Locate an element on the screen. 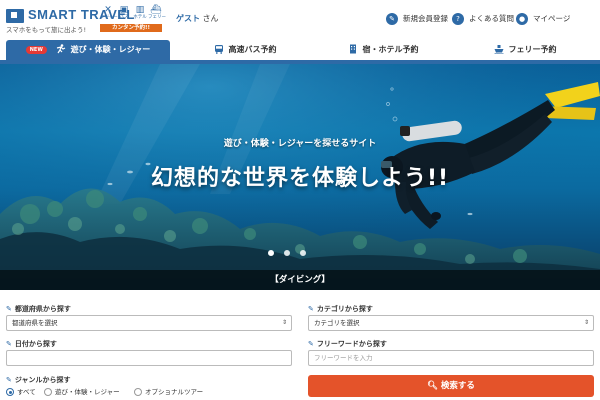  faq-link: ? よくある質問 is located at coordinates (483, 19).